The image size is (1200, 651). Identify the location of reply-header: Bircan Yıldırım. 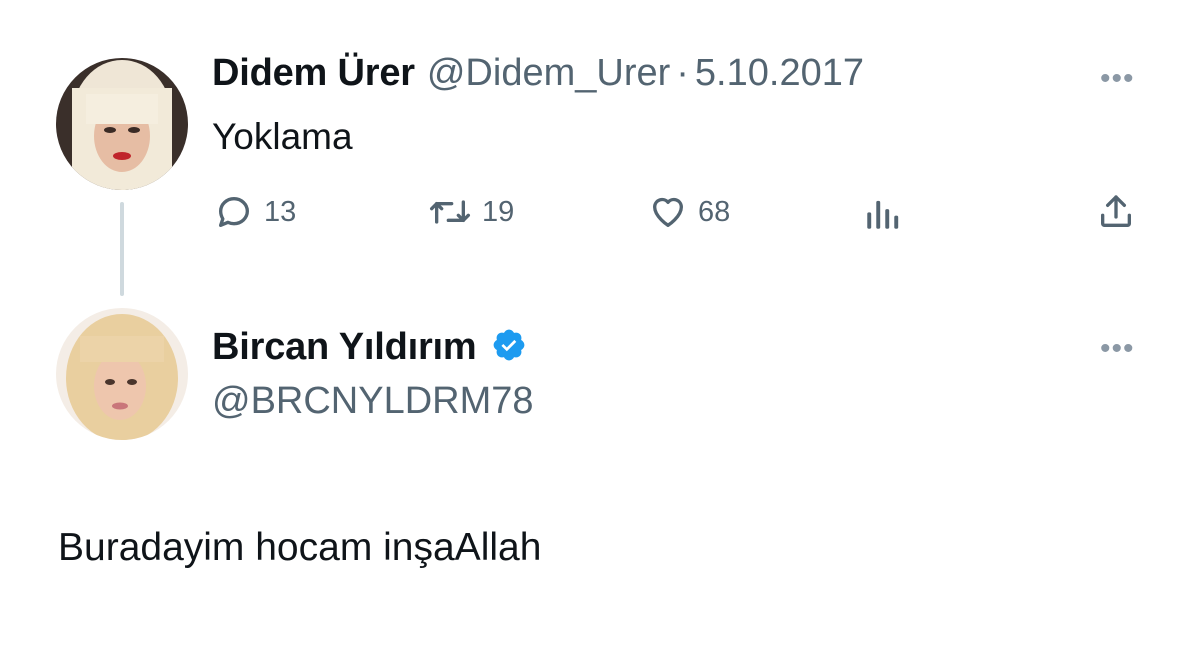
(369, 347).